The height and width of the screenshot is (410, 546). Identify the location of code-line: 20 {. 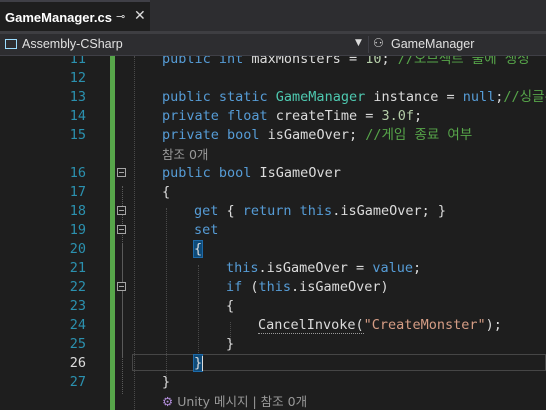
(273, 249).